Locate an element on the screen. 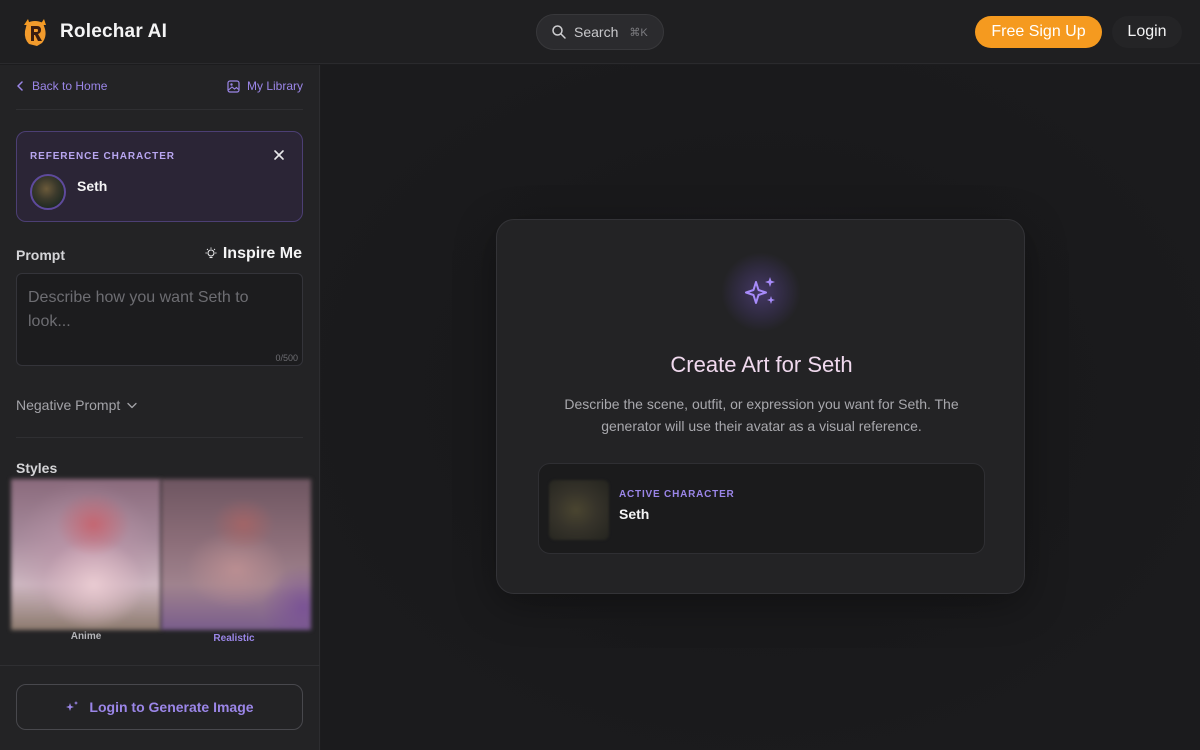 The width and height of the screenshot is (1200, 750). inspire-me-button: Inspire Me is located at coordinates (253, 254).